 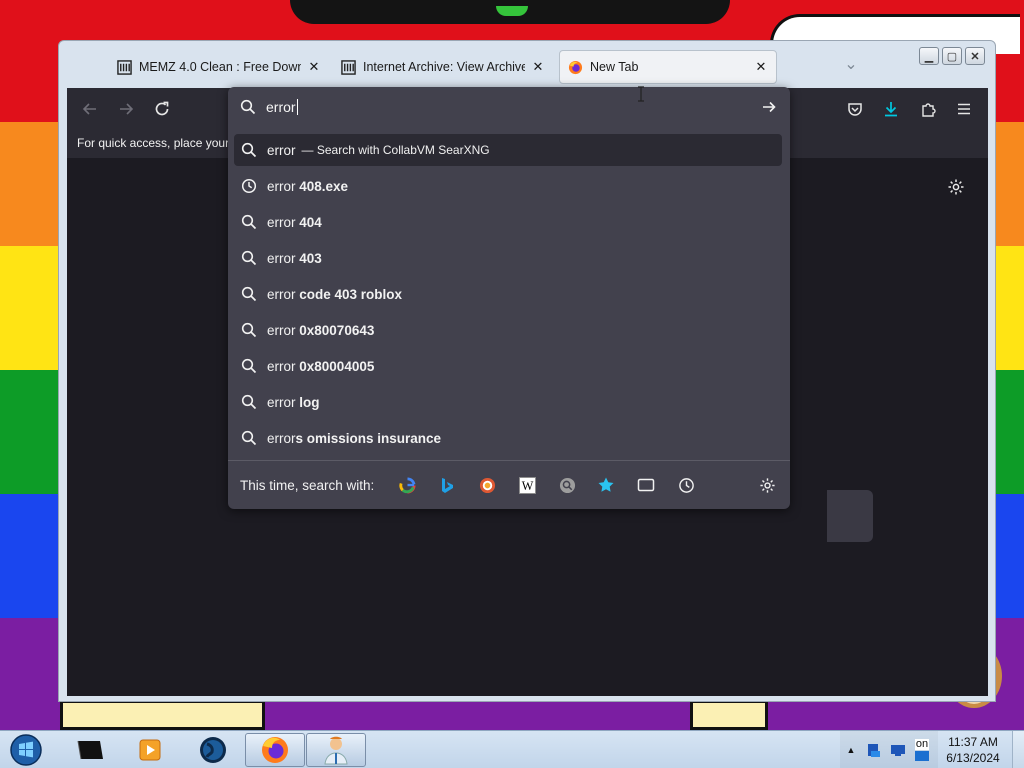 I want to click on urlbar-suggestion: error log, so click(x=508, y=402).